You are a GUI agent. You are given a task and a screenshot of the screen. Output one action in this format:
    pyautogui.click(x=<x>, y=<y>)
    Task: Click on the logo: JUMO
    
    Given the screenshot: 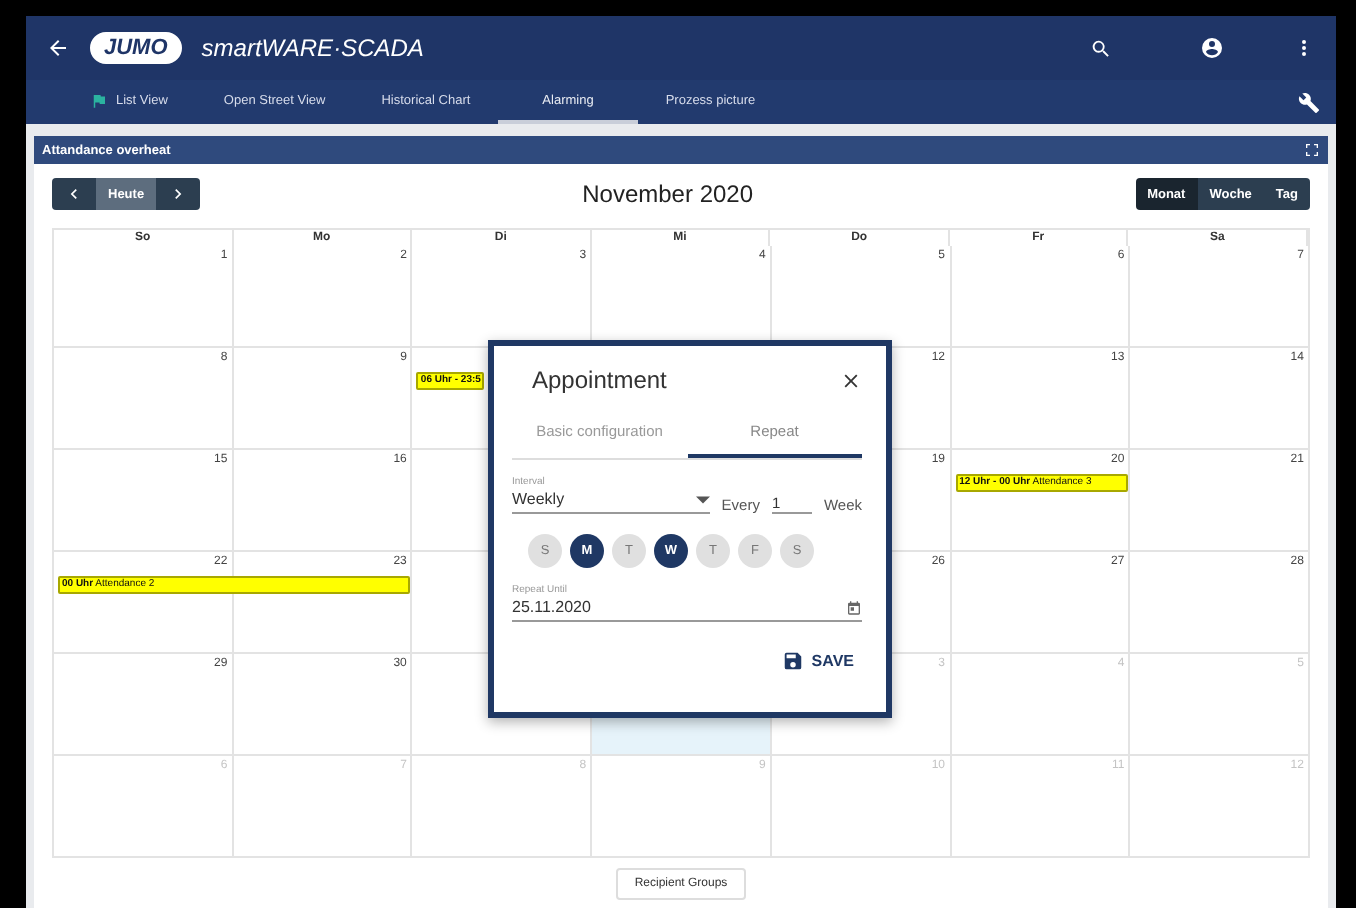 What is the action you would take?
    pyautogui.click(x=136, y=48)
    